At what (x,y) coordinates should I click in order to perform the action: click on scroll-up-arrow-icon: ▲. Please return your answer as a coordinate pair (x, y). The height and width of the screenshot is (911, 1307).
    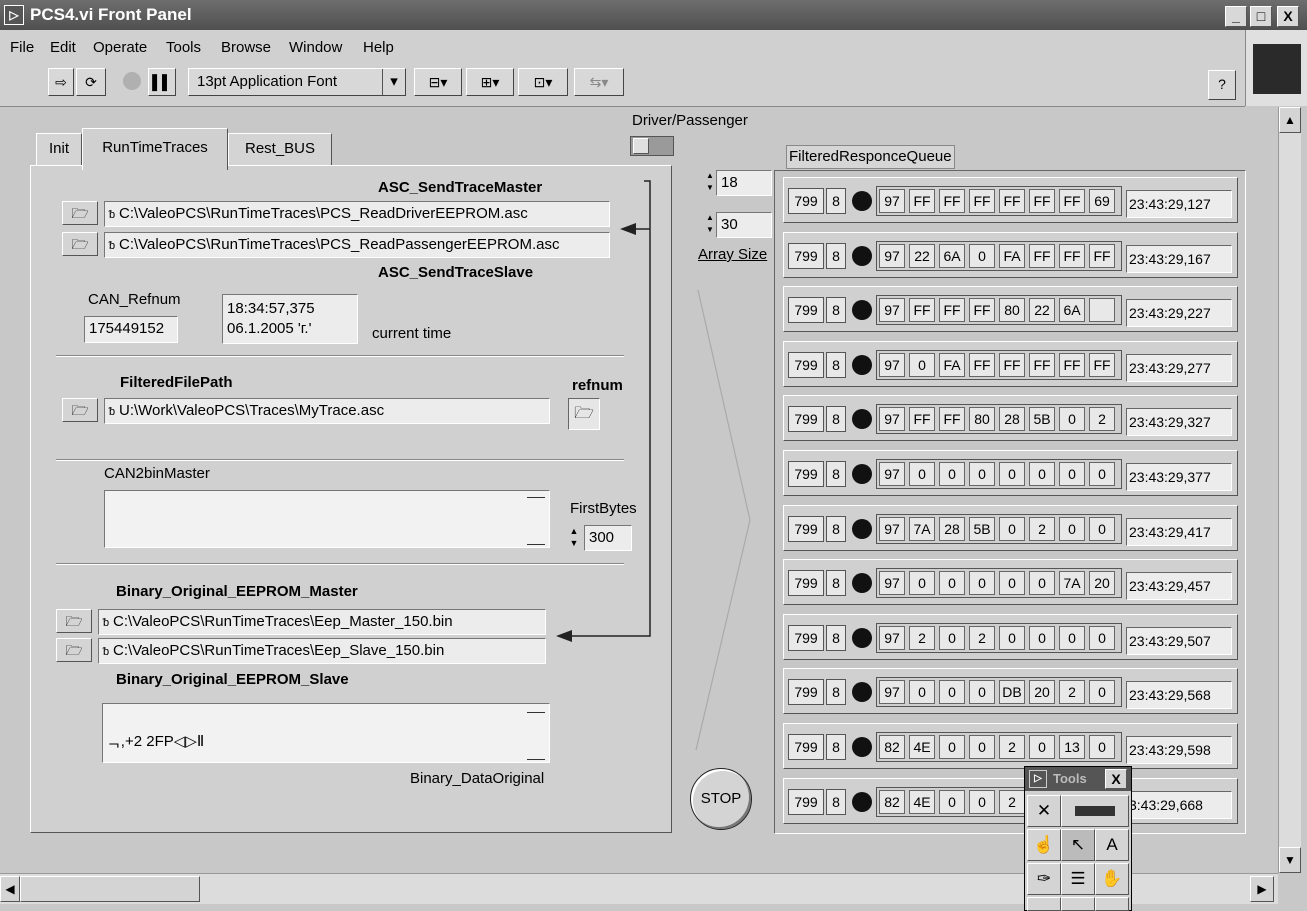
    Looking at the image, I should click on (1290, 120).